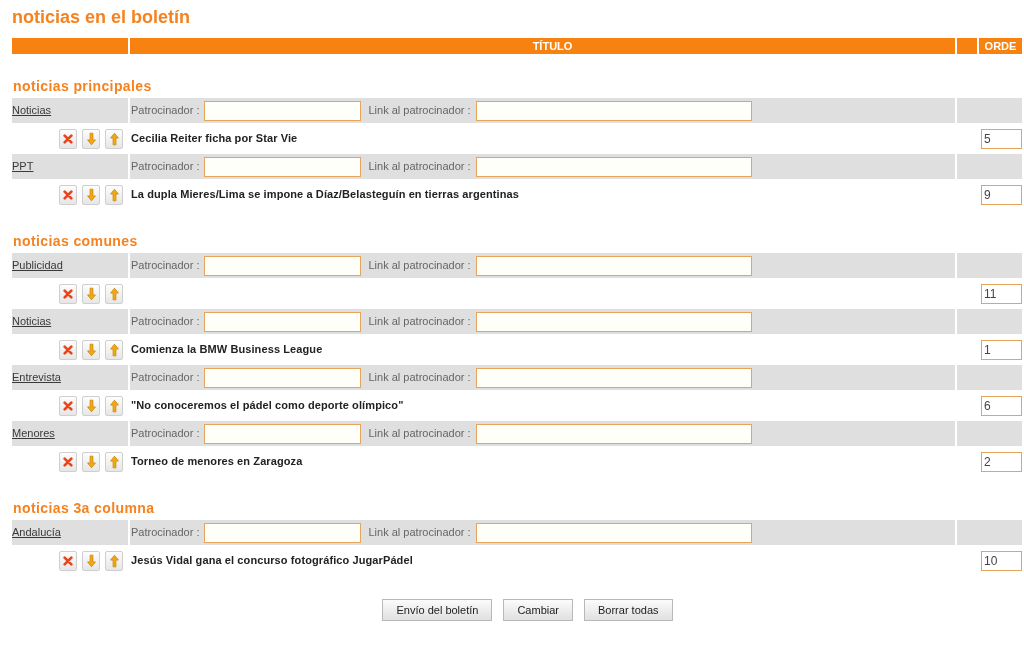  Describe the element at coordinates (82, 86) in the screenshot. I see `section-heading: noticias principales` at that location.